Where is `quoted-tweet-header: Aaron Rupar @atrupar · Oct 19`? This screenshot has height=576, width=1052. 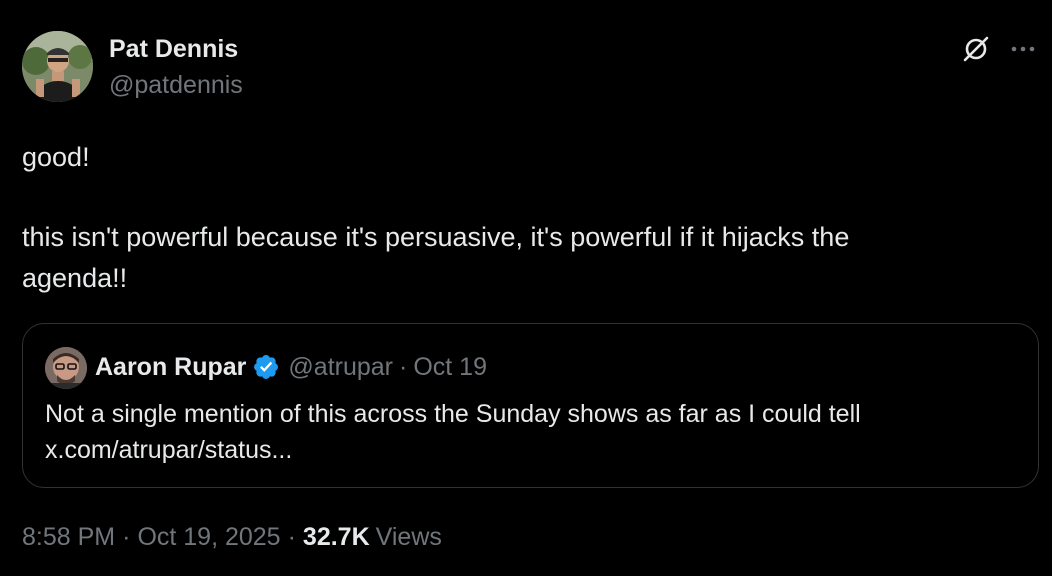 quoted-tweet-header: Aaron Rupar @atrupar · Oct 19 is located at coordinates (291, 367).